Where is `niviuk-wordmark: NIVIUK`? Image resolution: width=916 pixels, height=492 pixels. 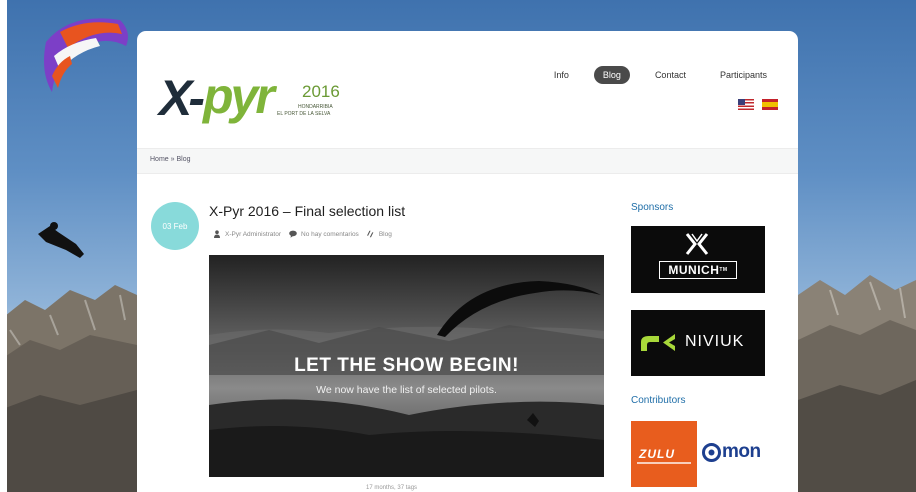 niviuk-wordmark: NIVIUK is located at coordinates (715, 341).